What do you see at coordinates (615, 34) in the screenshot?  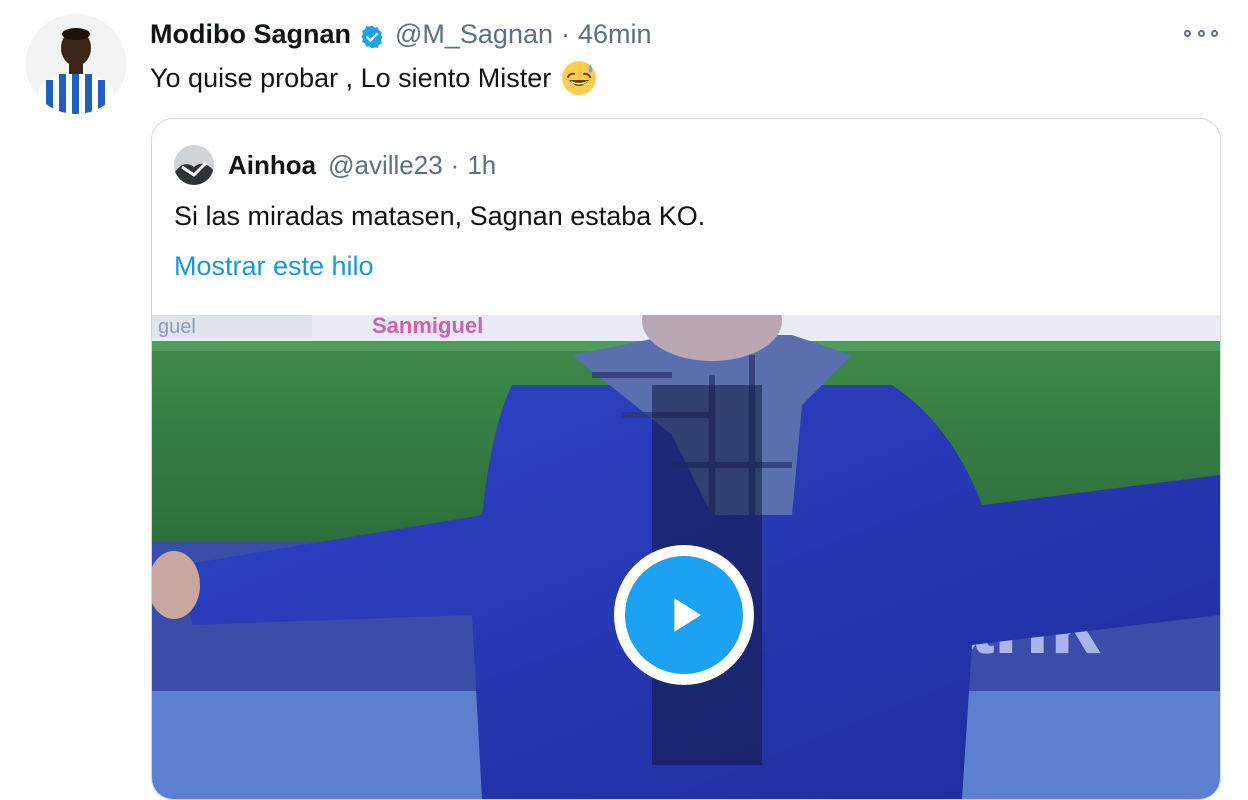 I see `tweet-timestamp: 46min` at bounding box center [615, 34].